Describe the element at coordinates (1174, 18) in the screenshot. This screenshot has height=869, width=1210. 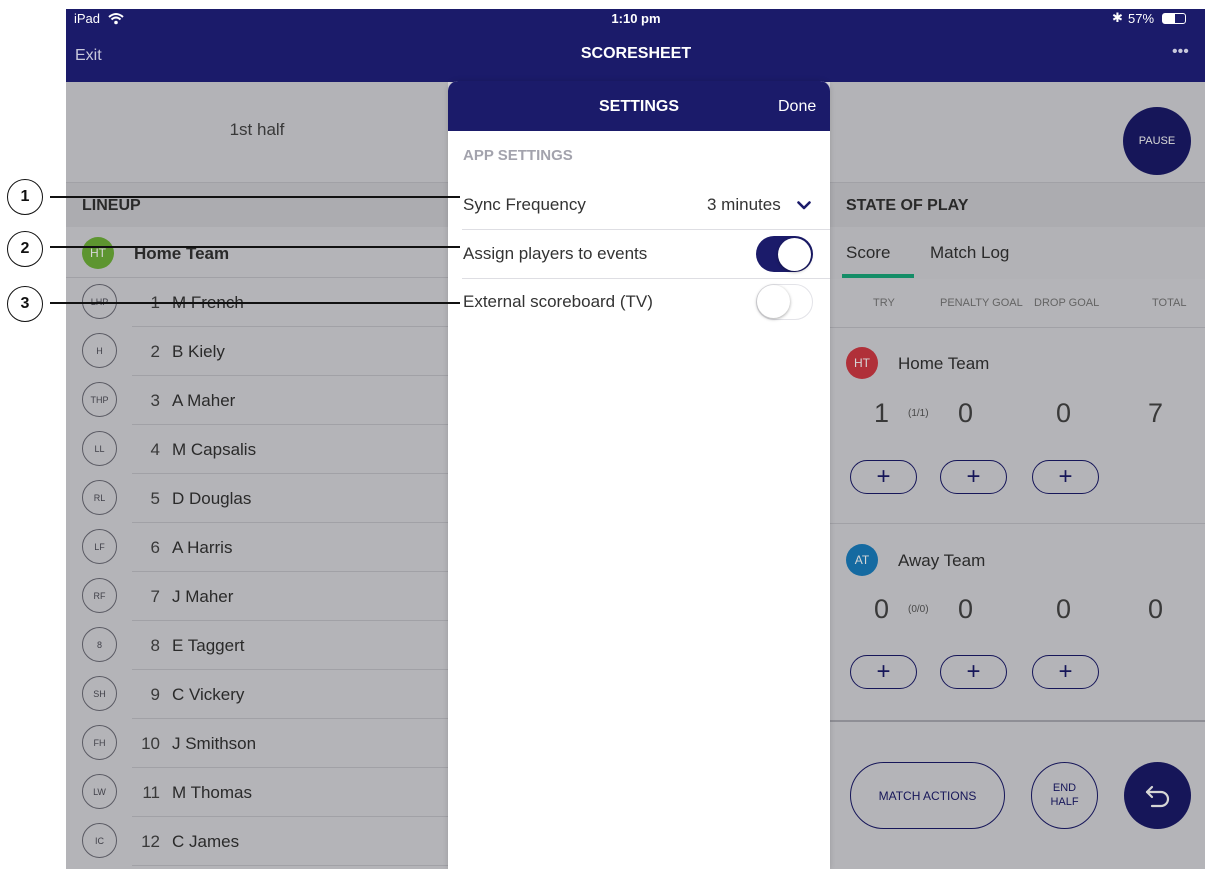
I see `battery-icon` at that location.